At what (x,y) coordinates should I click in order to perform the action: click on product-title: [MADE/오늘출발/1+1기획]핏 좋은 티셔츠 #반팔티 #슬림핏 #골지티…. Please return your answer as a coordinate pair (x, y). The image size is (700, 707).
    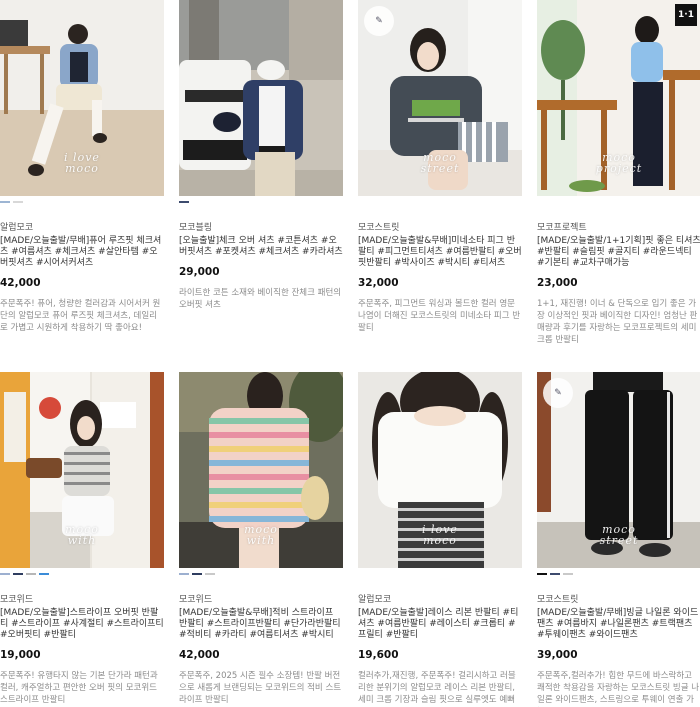
    Looking at the image, I should click on (618, 252).